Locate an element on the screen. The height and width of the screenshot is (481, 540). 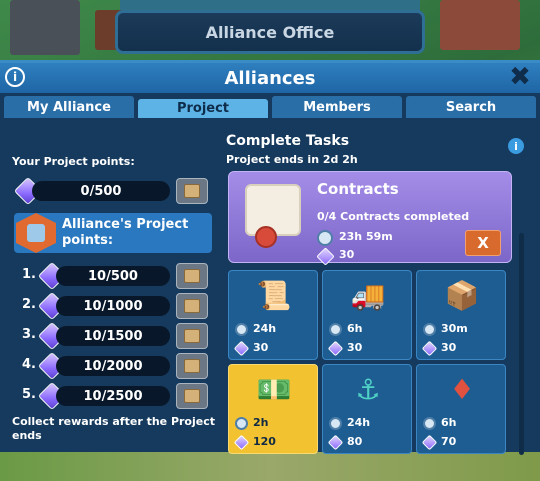
task-tile: ⚓ 24h 80 is located at coordinates (367, 409).